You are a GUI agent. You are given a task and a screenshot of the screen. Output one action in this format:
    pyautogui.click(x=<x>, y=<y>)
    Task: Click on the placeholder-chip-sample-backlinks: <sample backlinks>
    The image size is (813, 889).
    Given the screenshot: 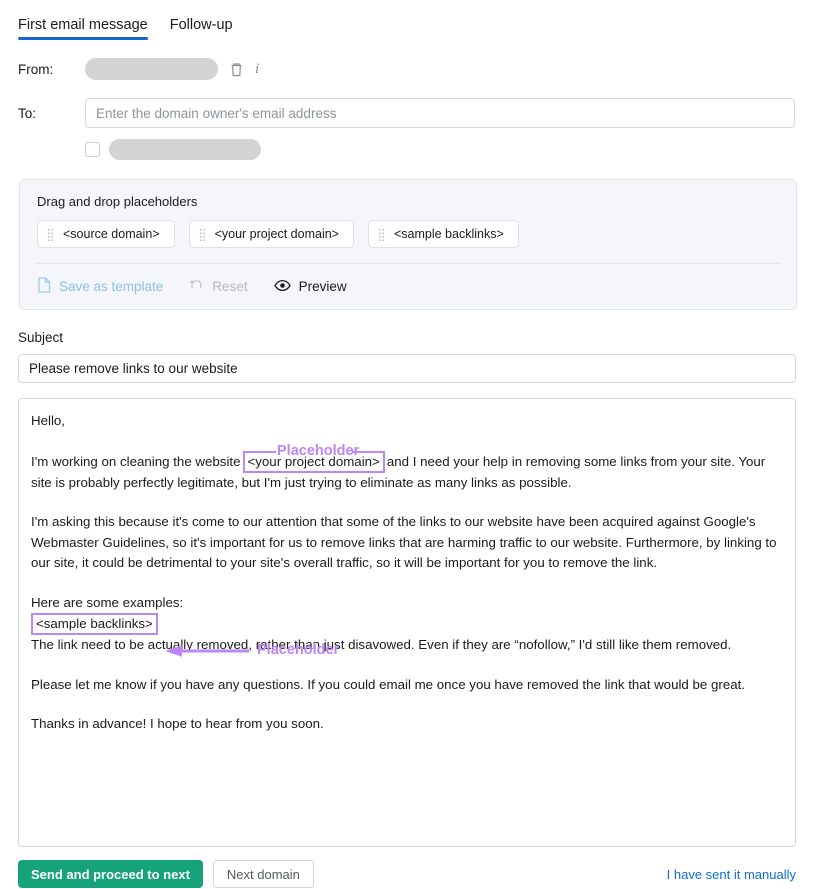 What is the action you would take?
    pyautogui.click(x=443, y=234)
    